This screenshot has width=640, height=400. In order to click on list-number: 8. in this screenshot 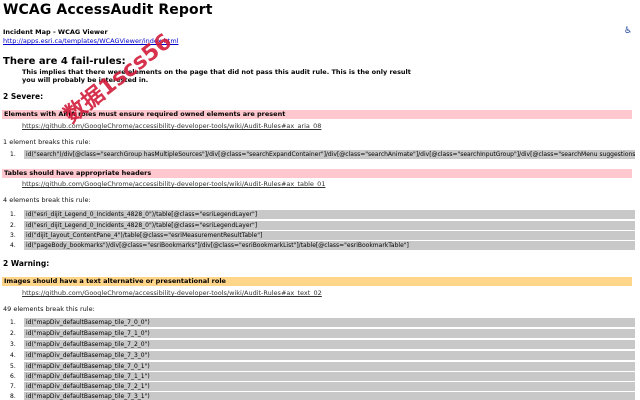, I will do `click(13, 396)`.